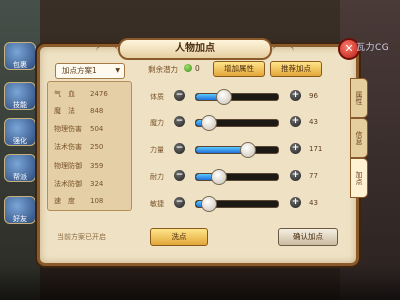 The height and width of the screenshot is (300, 400). Describe the element at coordinates (20, 210) in the screenshot. I see `side-button-friends: 好友` at that location.